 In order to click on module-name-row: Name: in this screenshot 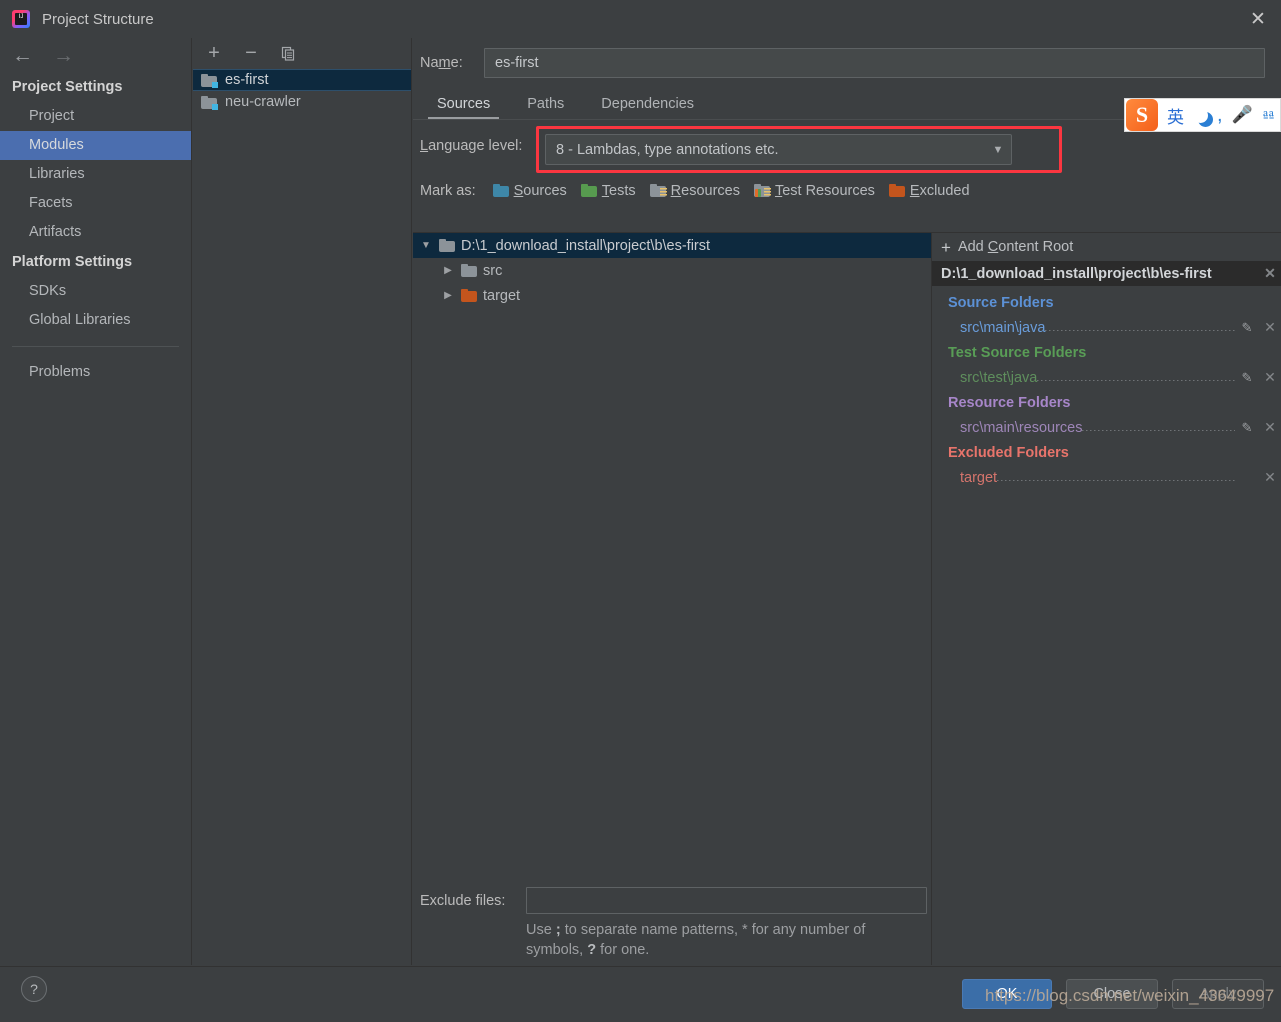, I will do `click(847, 63)`.